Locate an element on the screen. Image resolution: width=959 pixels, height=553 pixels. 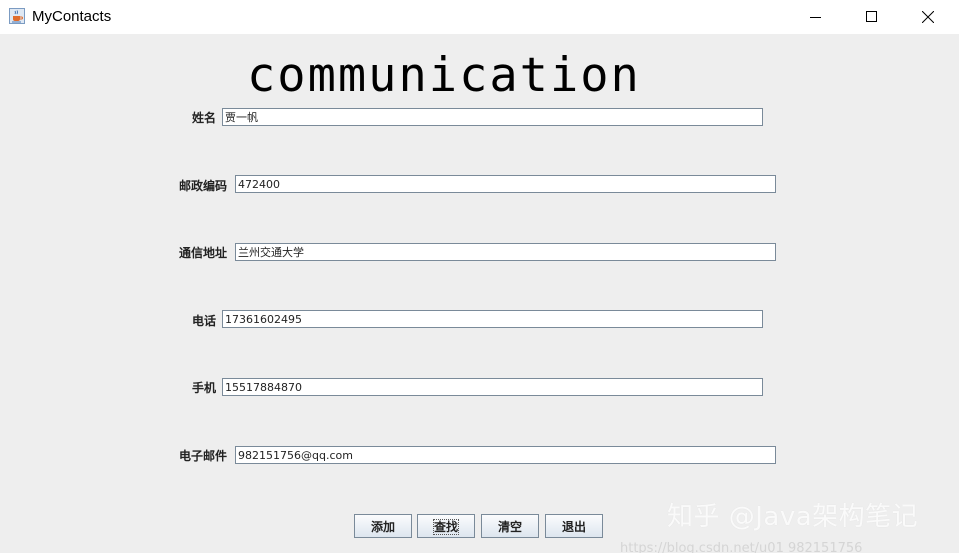
search-button: 查找 is located at coordinates (446, 526).